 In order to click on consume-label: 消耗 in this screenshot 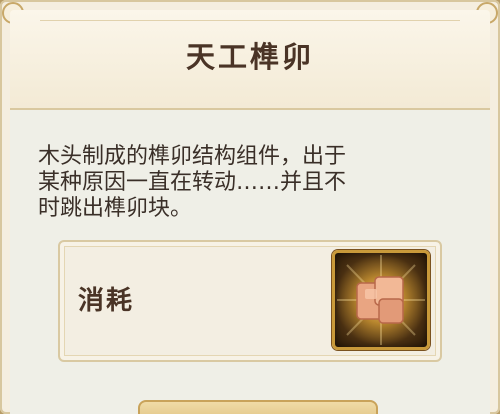, I will do `click(106, 301)`.